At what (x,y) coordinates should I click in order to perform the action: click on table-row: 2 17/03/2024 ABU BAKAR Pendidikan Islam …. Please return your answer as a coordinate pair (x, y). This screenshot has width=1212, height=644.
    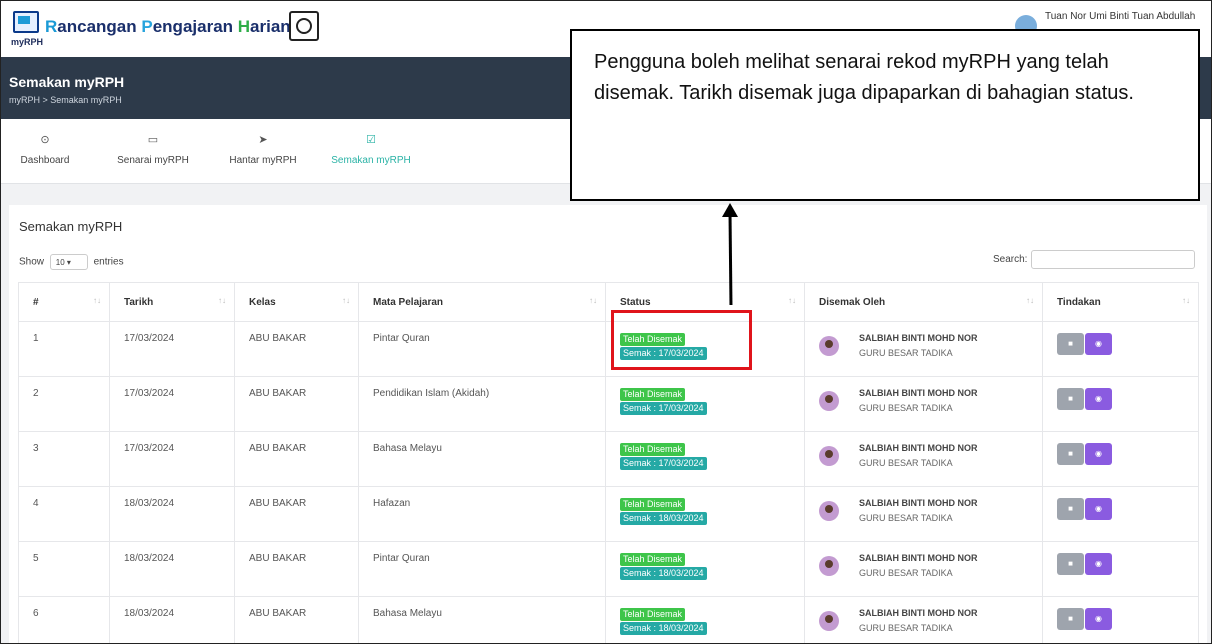
    Looking at the image, I should click on (608, 404).